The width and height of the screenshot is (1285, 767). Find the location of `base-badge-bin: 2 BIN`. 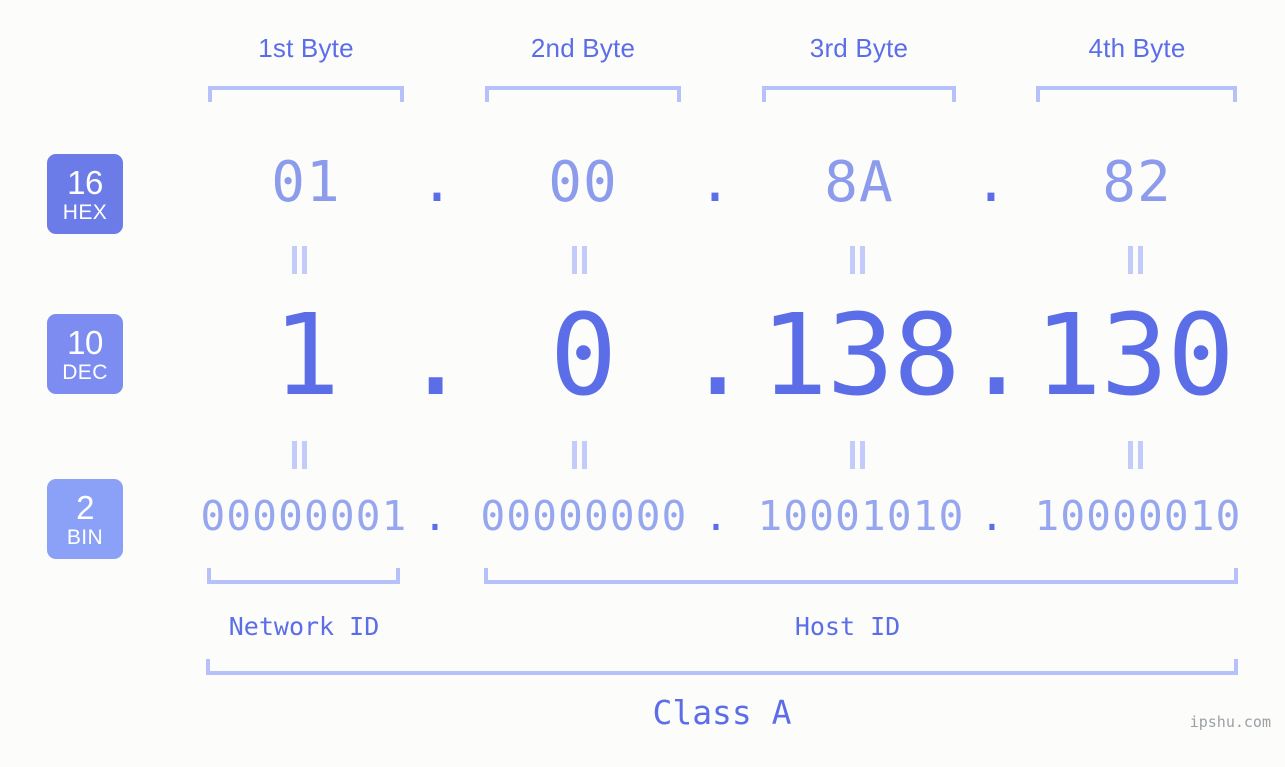

base-badge-bin: 2 BIN is located at coordinates (85, 519).